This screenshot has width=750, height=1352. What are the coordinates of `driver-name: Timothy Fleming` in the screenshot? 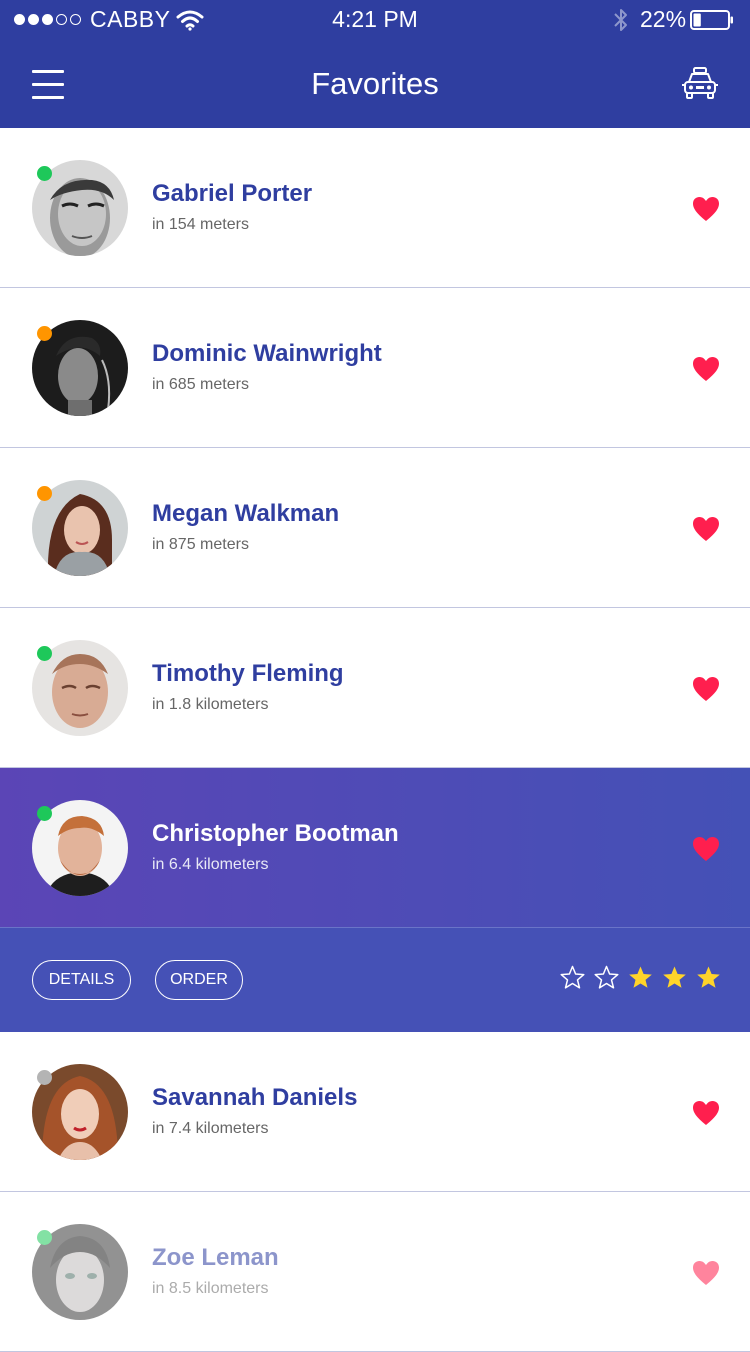 It's located at (248, 673).